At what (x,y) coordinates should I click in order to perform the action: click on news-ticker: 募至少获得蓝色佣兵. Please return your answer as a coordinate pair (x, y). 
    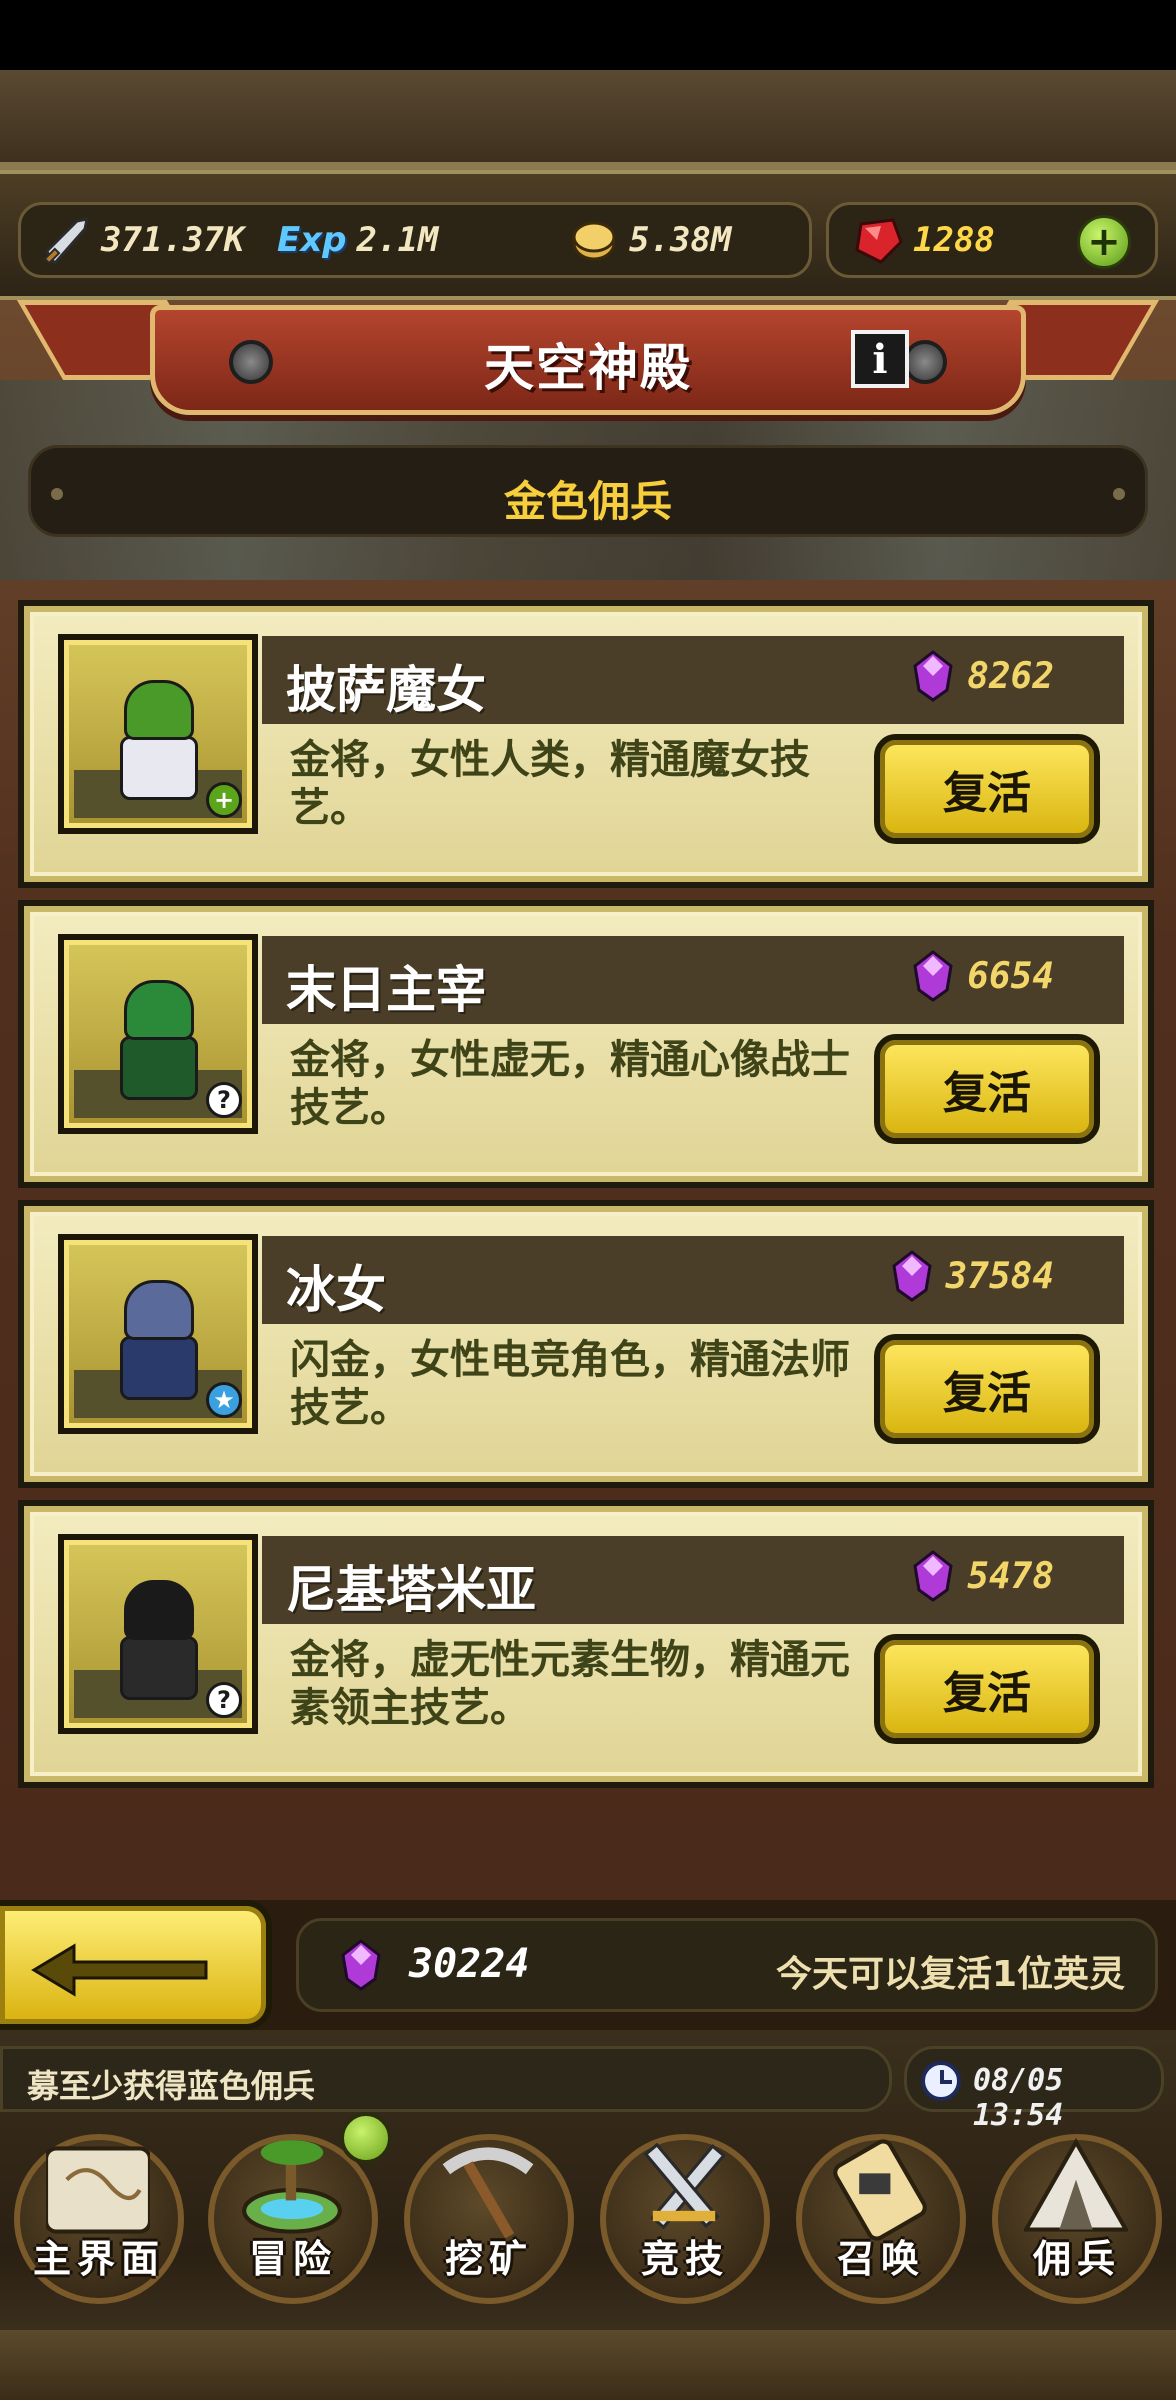
    Looking at the image, I should click on (446, 2079).